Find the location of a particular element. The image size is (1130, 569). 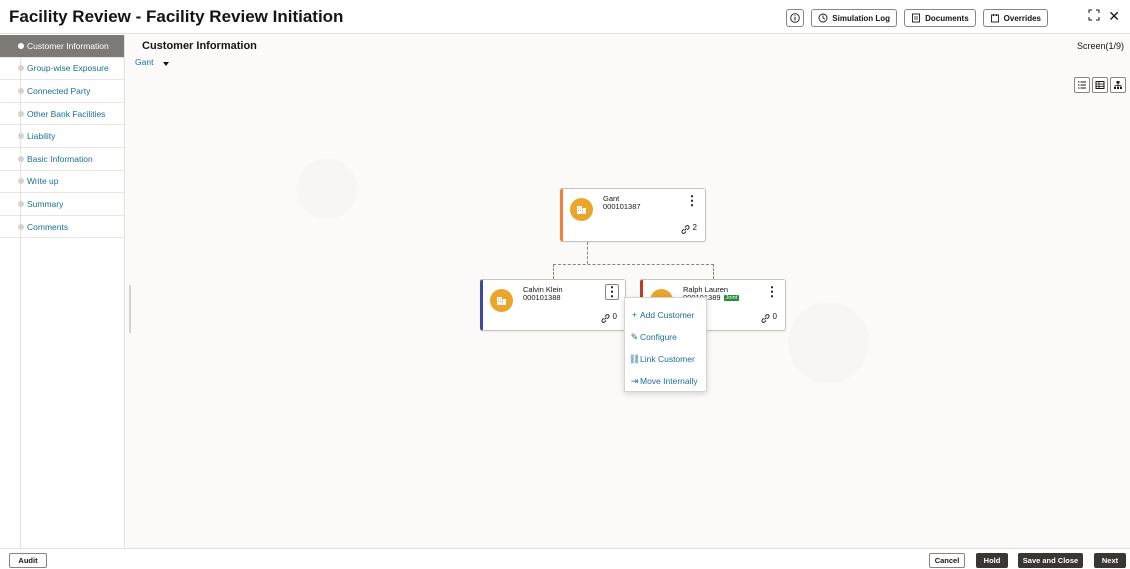

sidebar-item-label: Liability is located at coordinates (41, 136).